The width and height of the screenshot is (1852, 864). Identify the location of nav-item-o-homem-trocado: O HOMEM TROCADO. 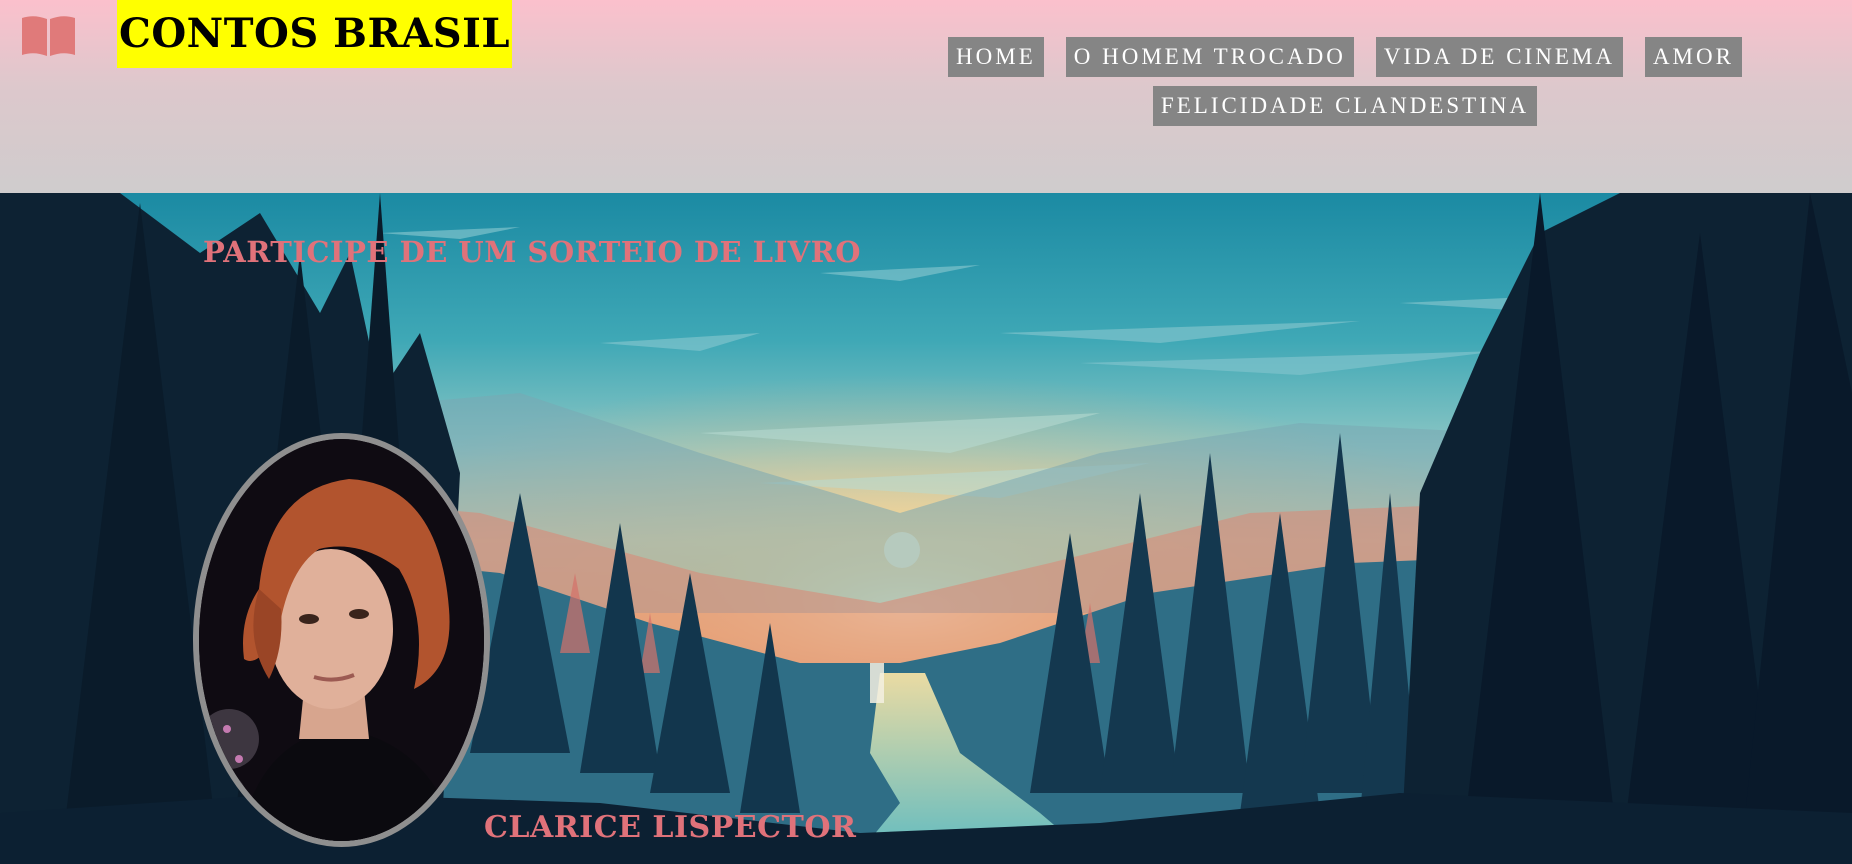
(1209, 57).